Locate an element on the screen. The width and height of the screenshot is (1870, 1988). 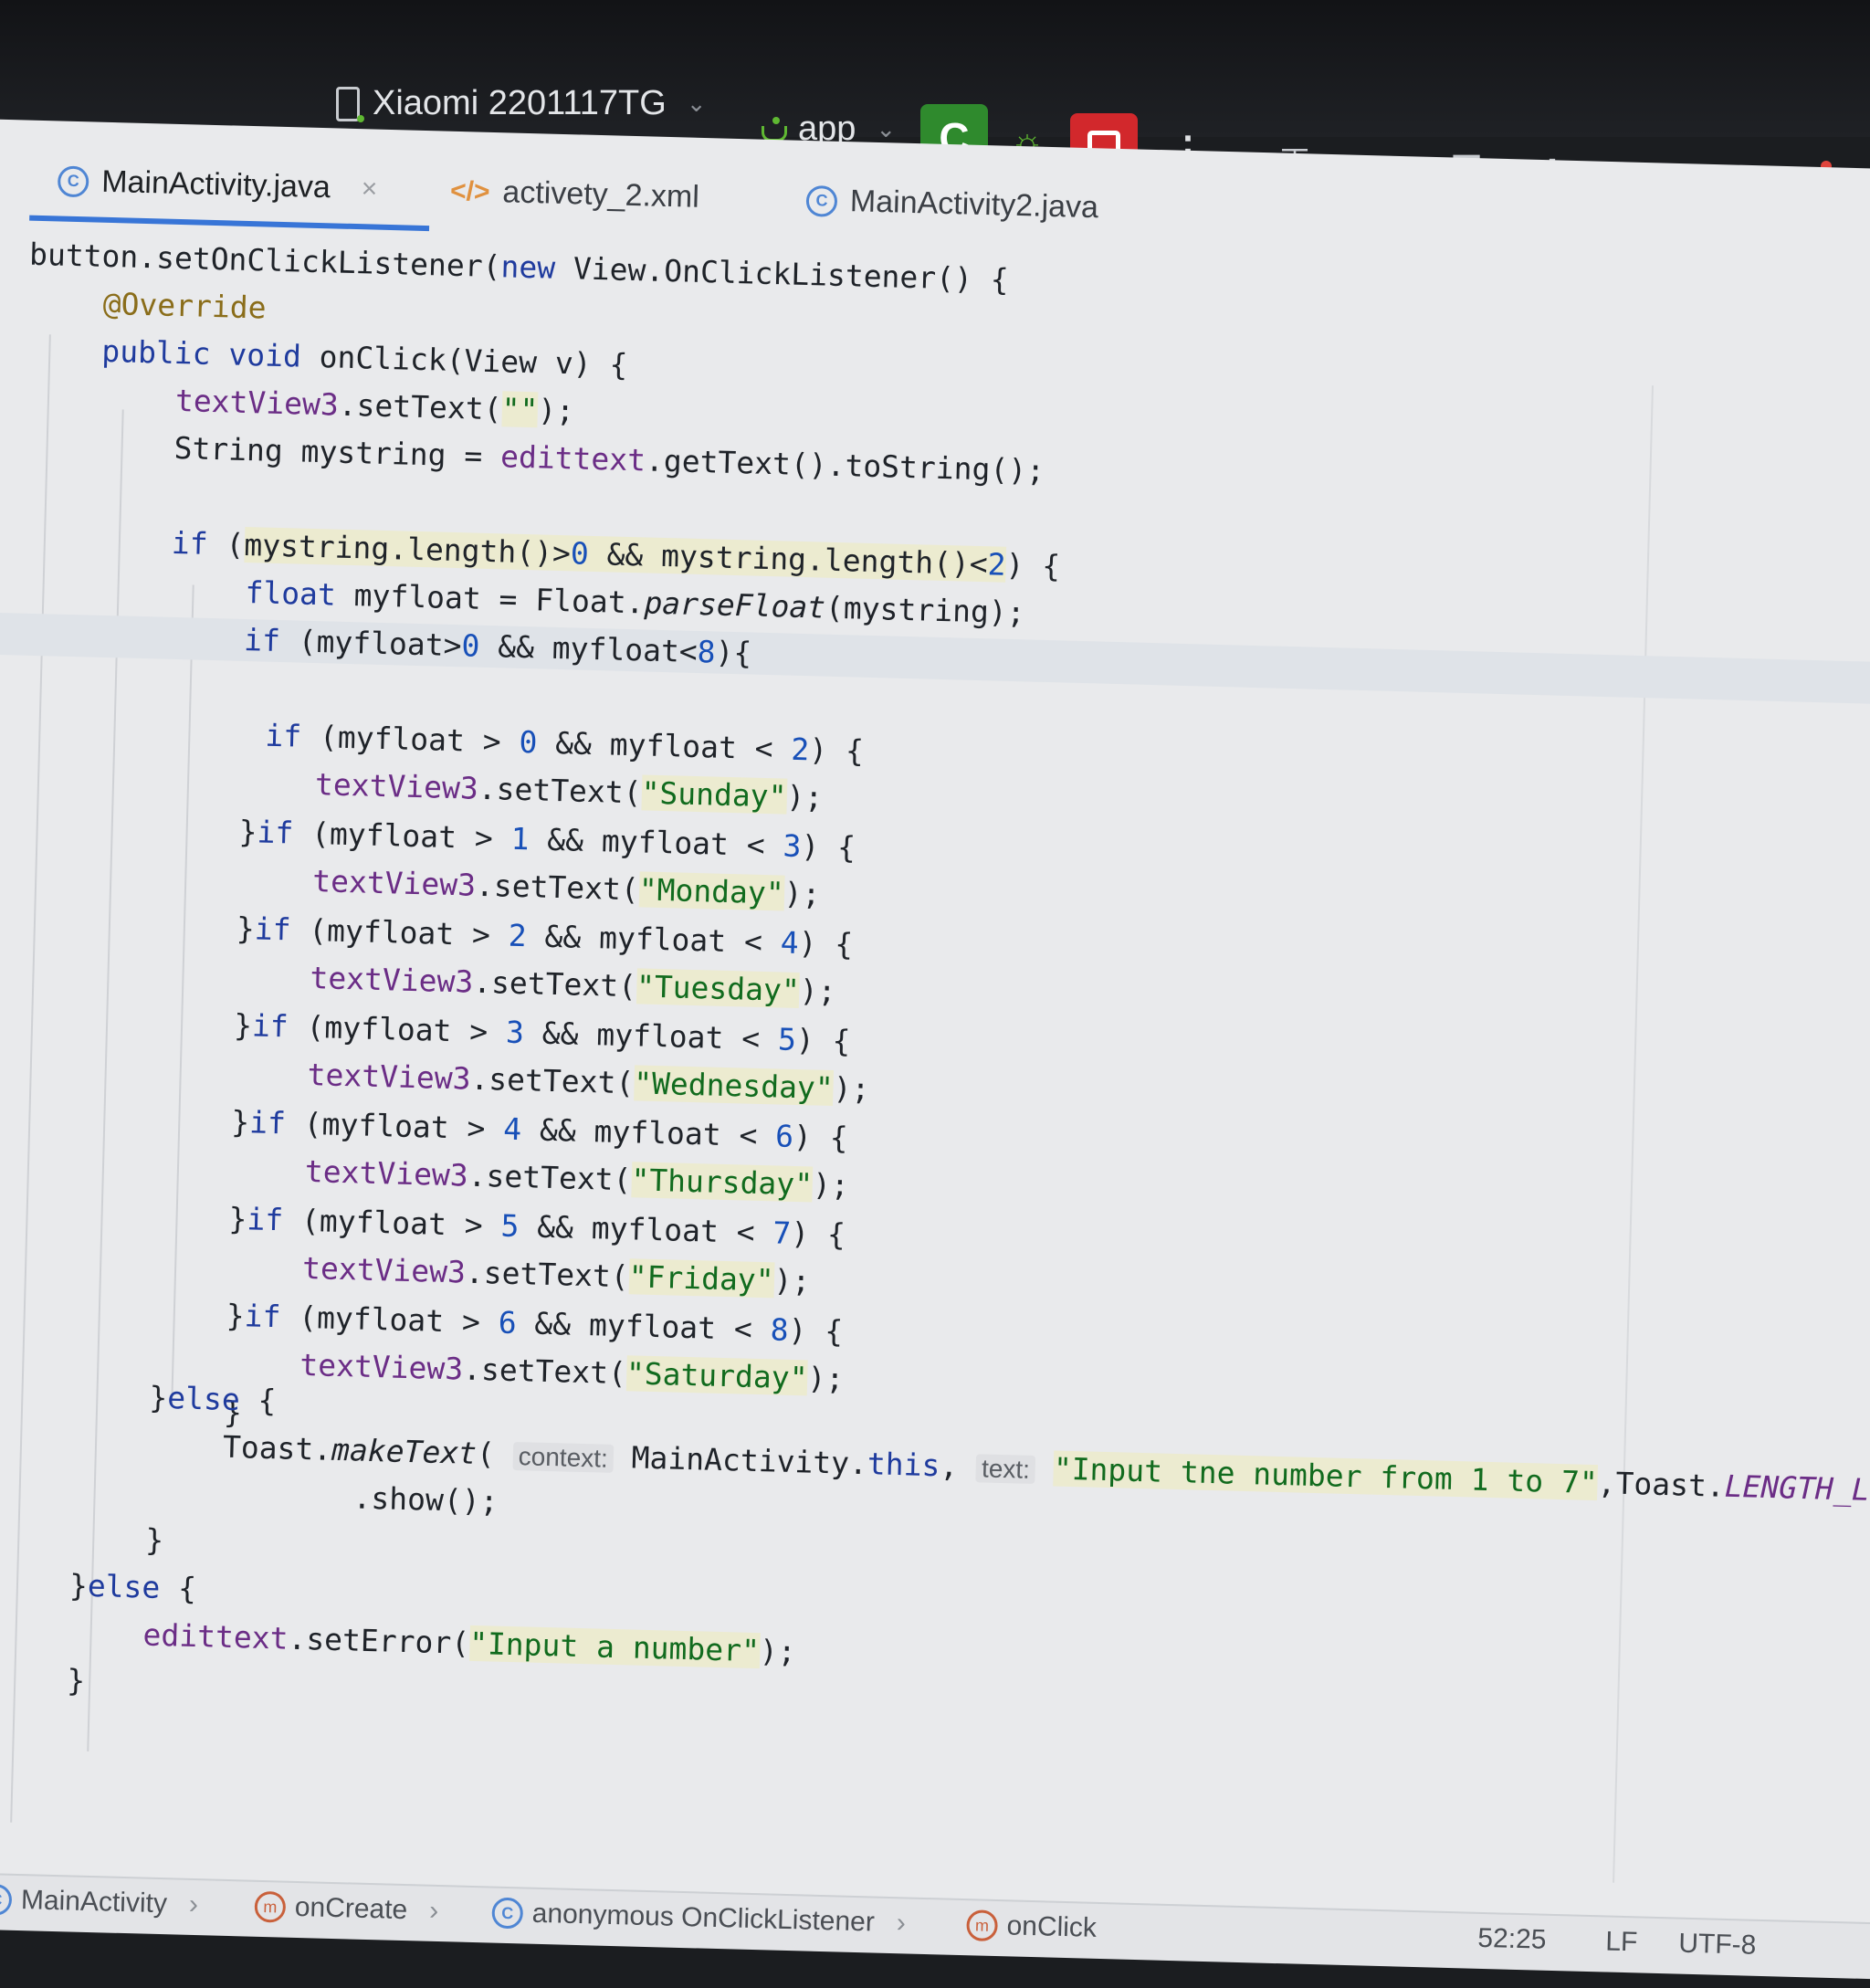
tab-mainactivity2-java: C MainActivity2.java is located at coordinates (951, 204).